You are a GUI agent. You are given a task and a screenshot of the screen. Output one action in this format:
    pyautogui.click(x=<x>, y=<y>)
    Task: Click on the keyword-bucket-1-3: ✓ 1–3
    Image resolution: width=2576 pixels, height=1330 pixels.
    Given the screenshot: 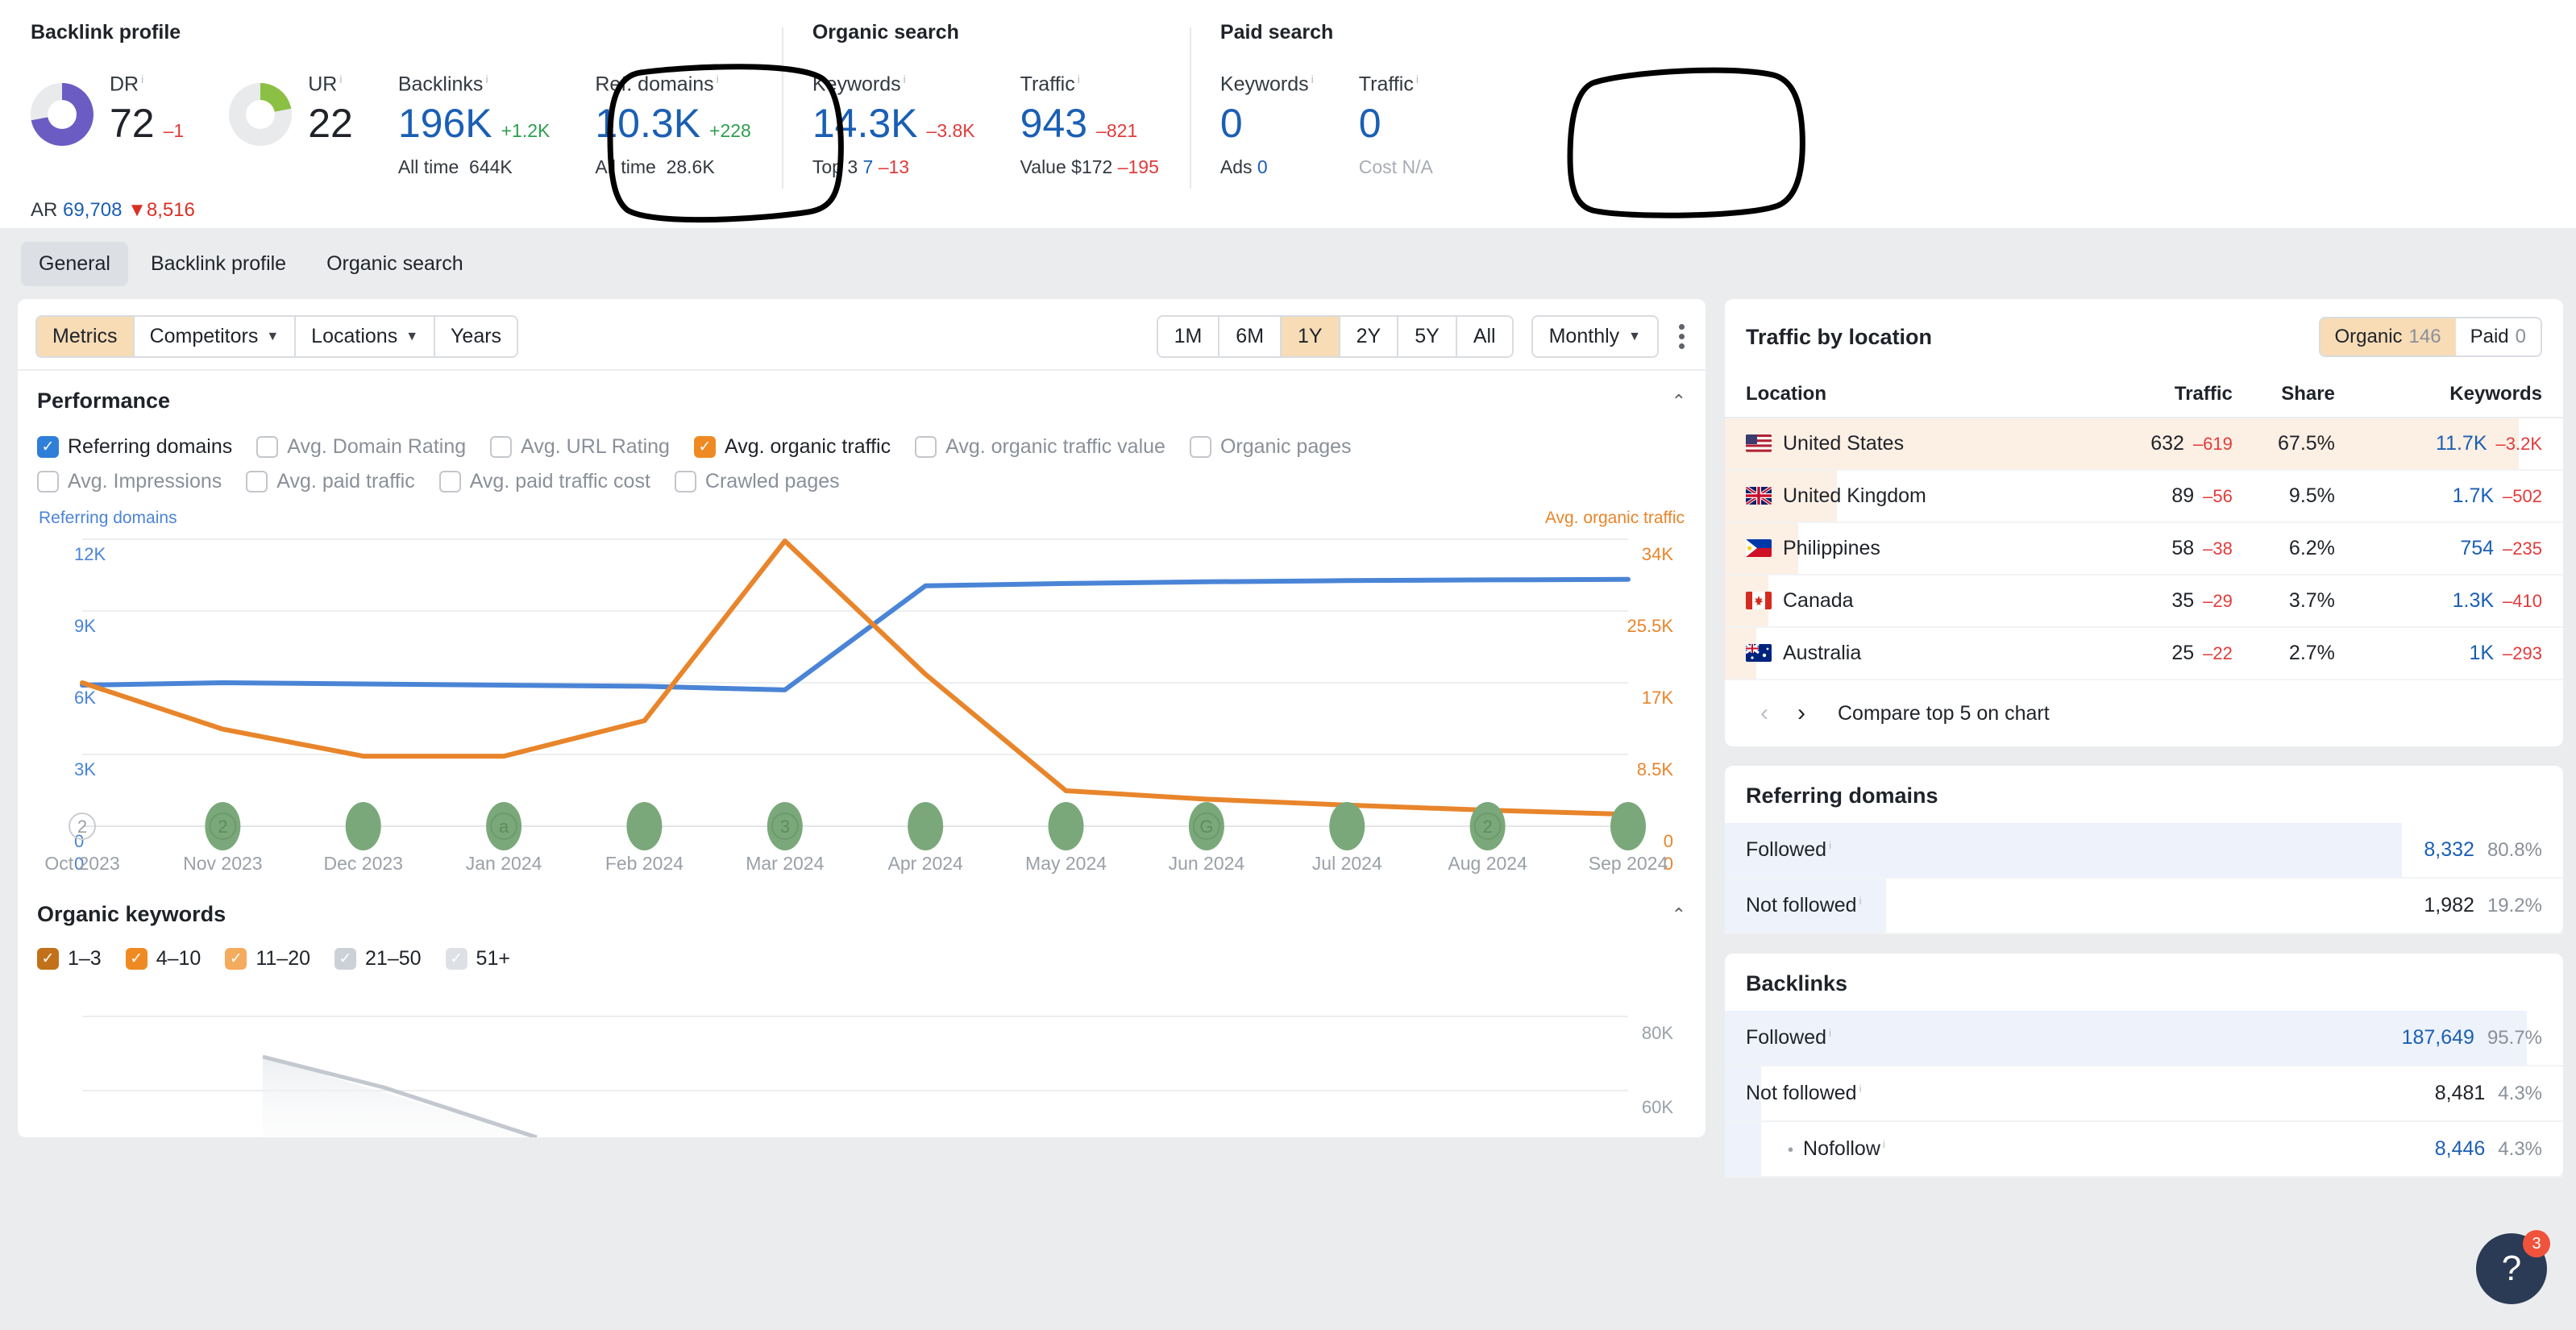 What is the action you would take?
    pyautogui.click(x=69, y=958)
    